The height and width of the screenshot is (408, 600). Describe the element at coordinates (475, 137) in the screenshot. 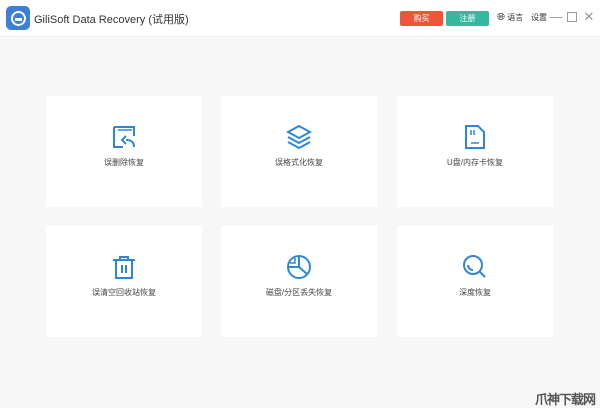

I see `sd-card-icon` at that location.